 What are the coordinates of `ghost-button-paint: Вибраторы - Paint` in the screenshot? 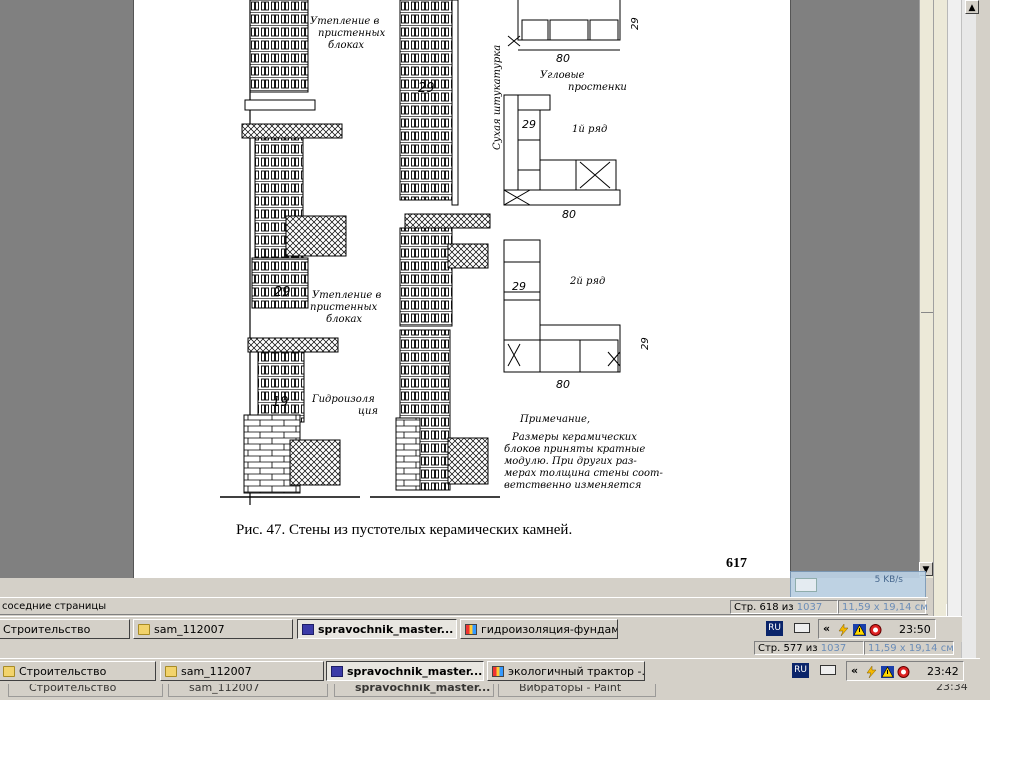 It's located at (577, 690).